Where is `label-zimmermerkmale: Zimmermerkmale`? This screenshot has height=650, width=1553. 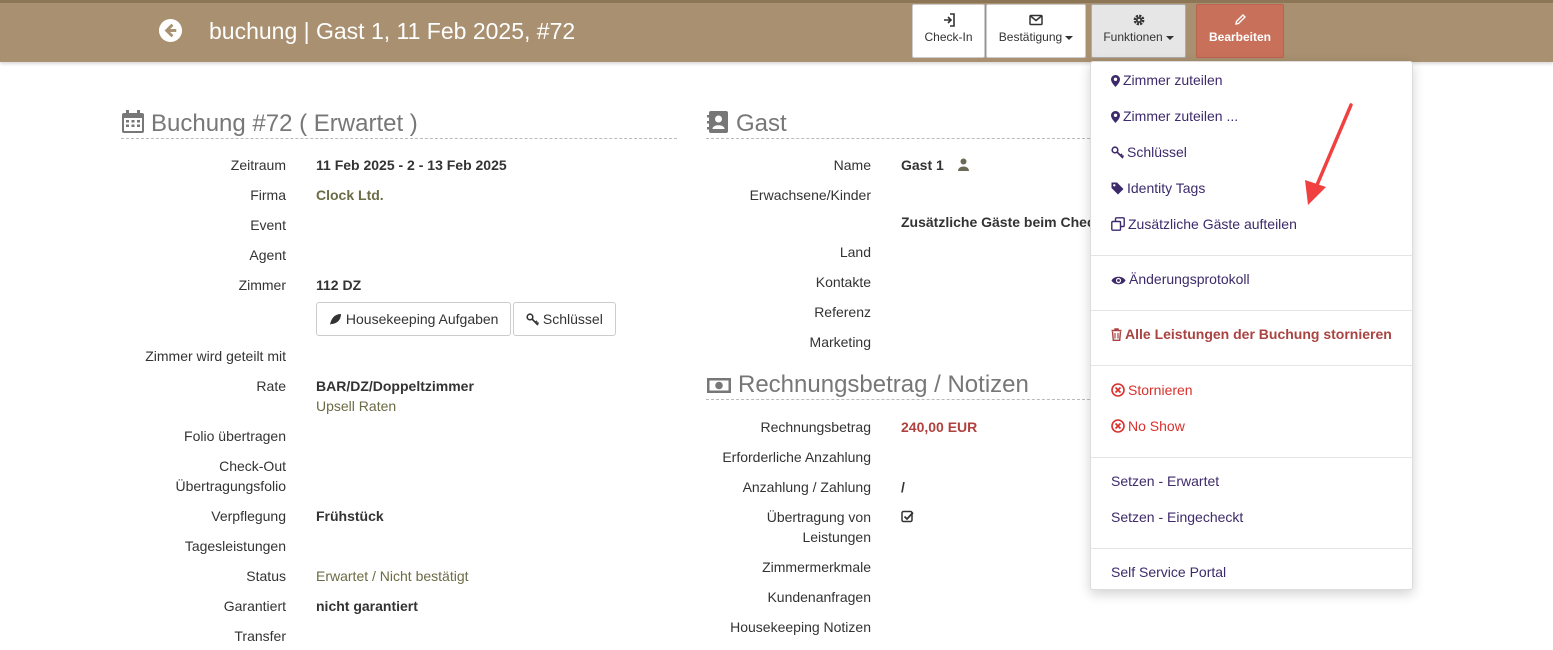 label-zimmermerkmale: Zimmermerkmale is located at coordinates (816, 567).